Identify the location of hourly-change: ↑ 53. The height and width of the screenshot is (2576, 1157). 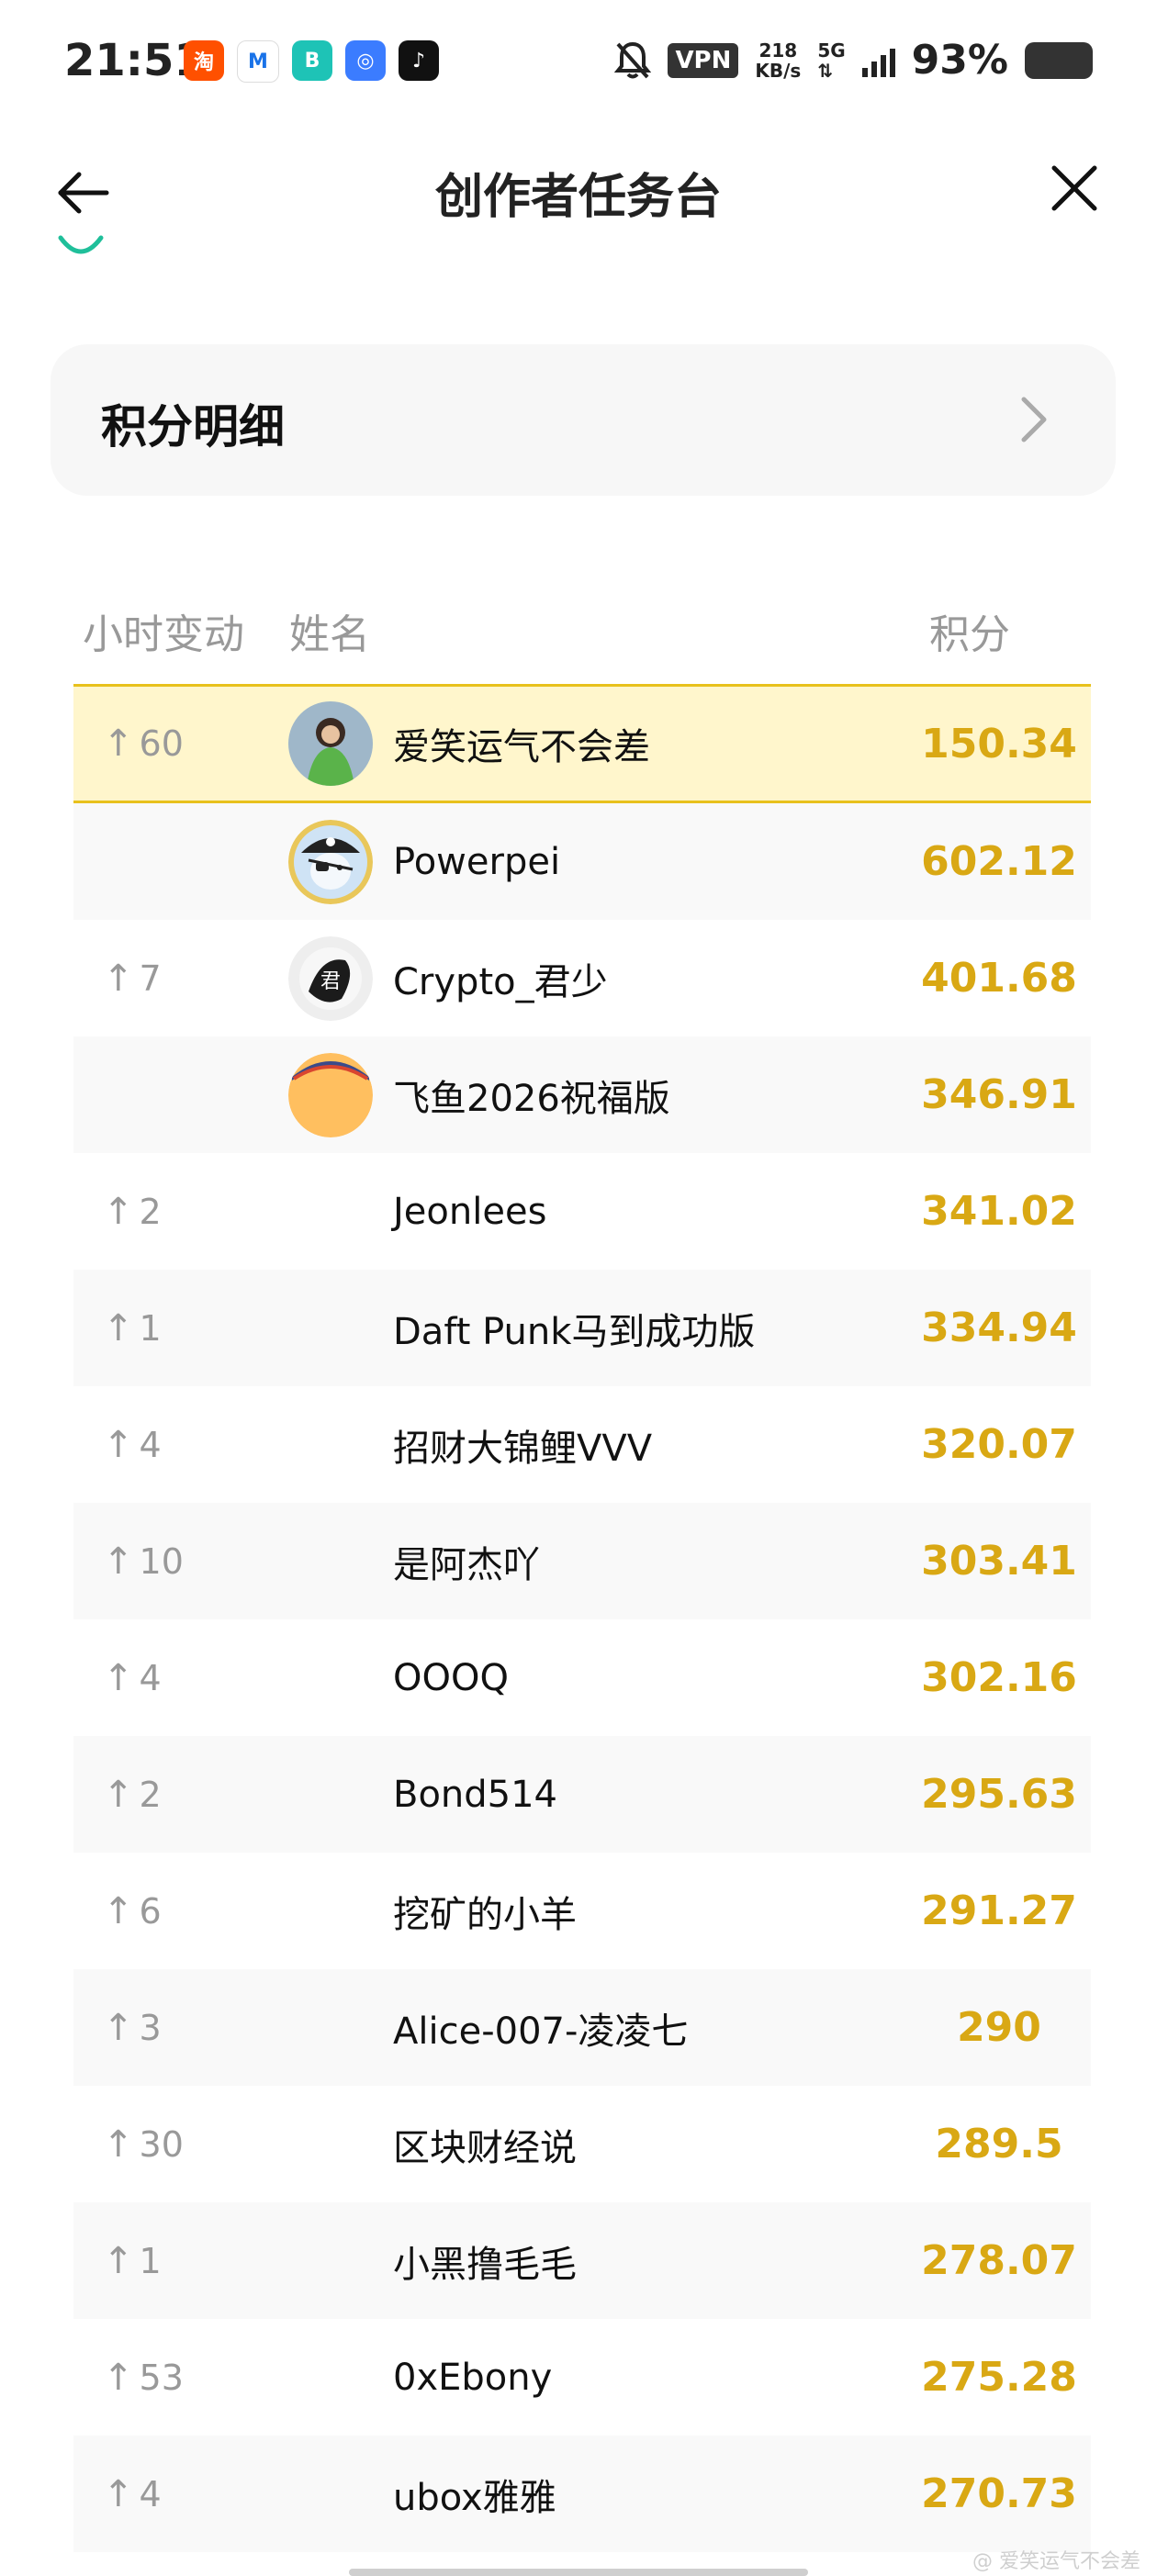
(143, 2377).